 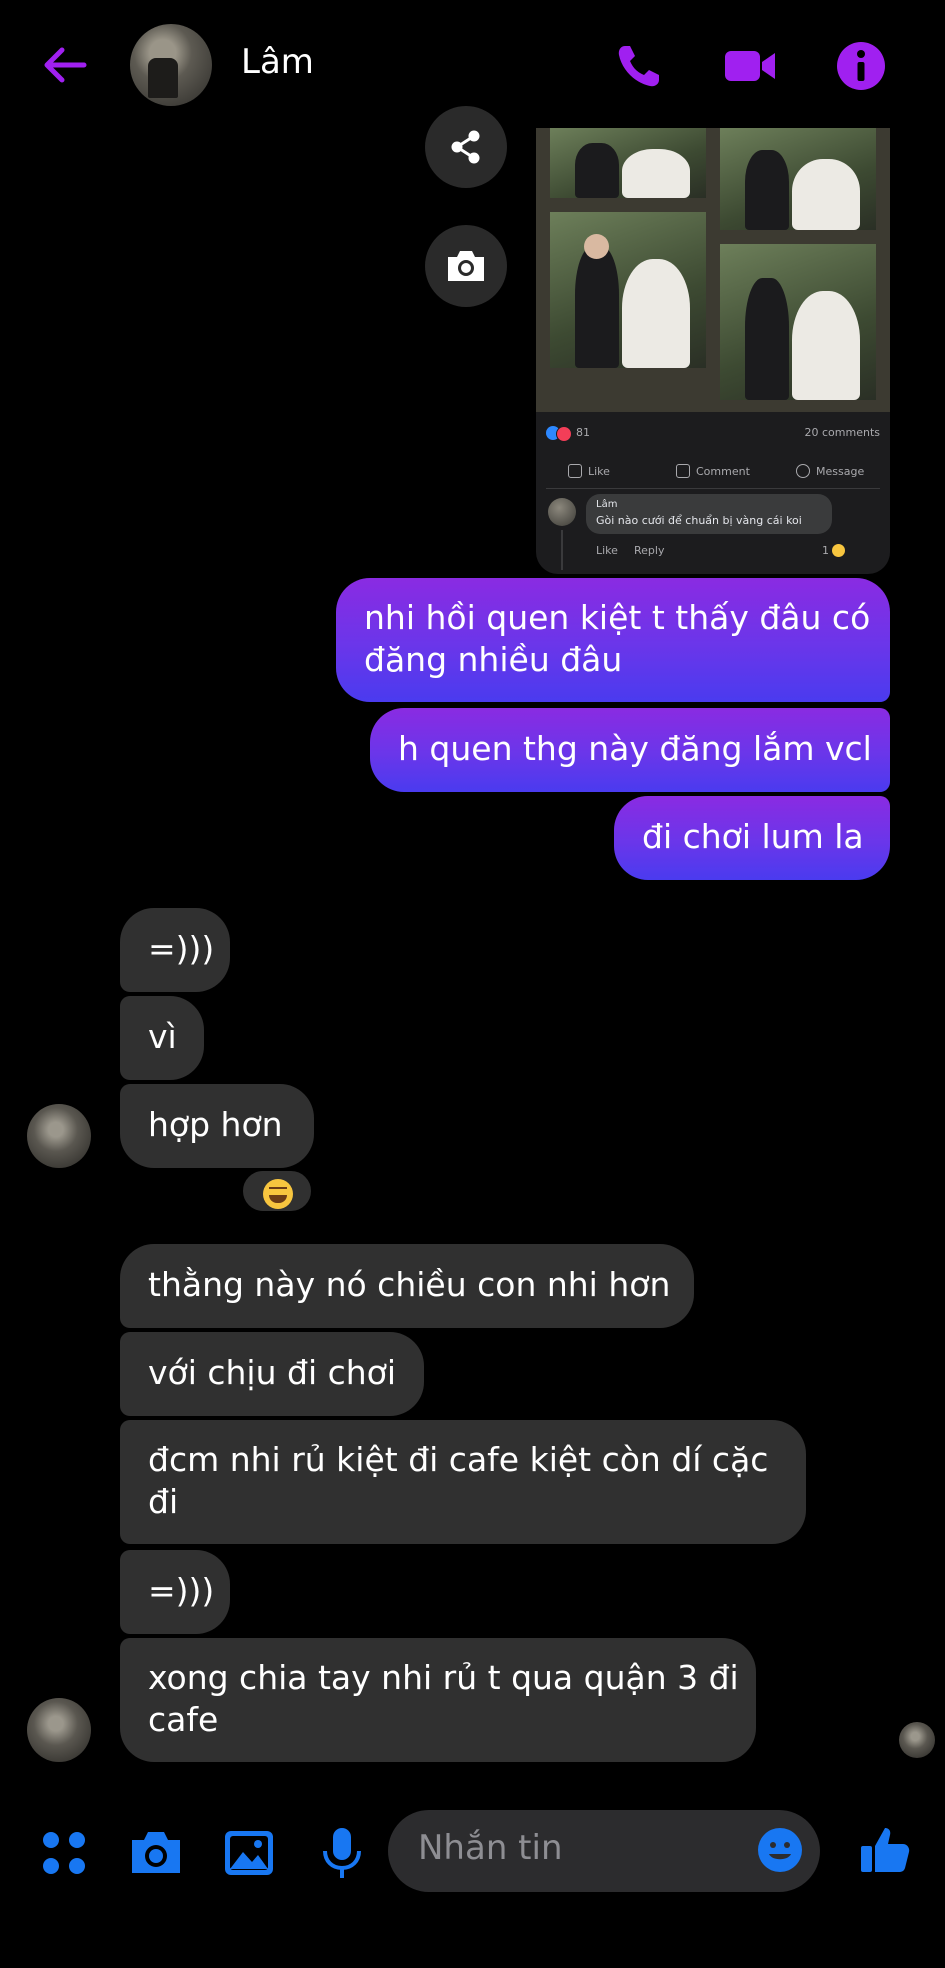 What do you see at coordinates (861, 66) in the screenshot?
I see `info-icon` at bounding box center [861, 66].